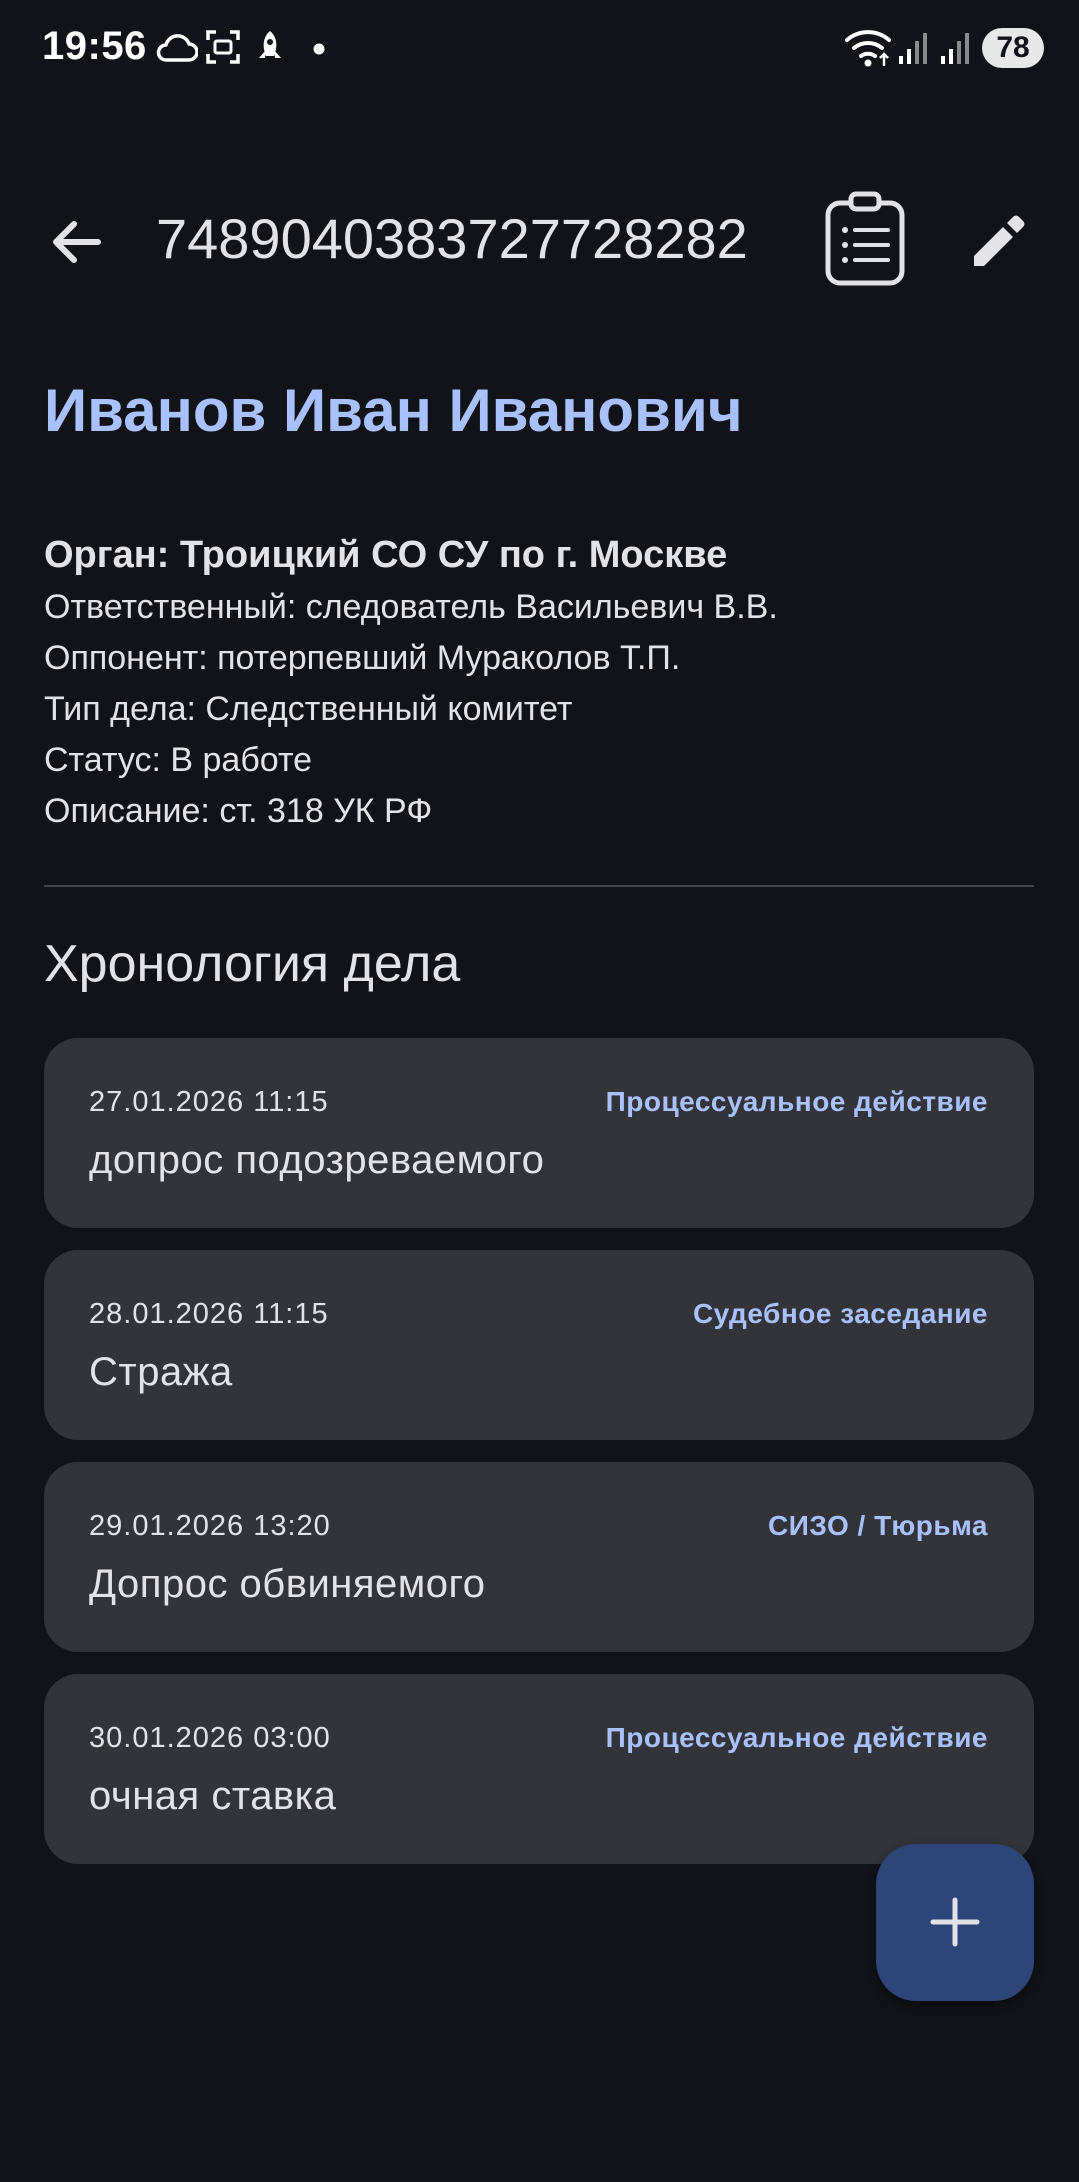 This screenshot has width=1079, height=2182. What do you see at coordinates (287, 1584) in the screenshot?
I see `event-title: Допрос обвиняемого` at bounding box center [287, 1584].